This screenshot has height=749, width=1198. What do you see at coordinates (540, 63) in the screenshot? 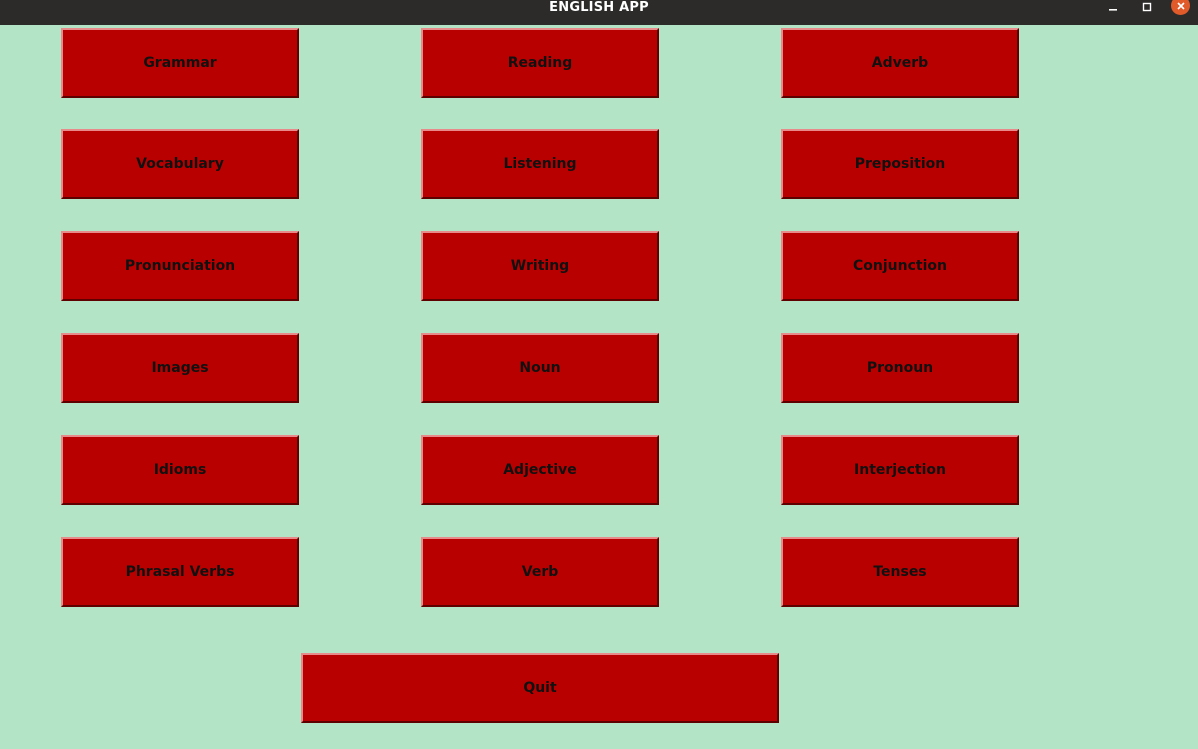
I see `reading-button: Reading` at bounding box center [540, 63].